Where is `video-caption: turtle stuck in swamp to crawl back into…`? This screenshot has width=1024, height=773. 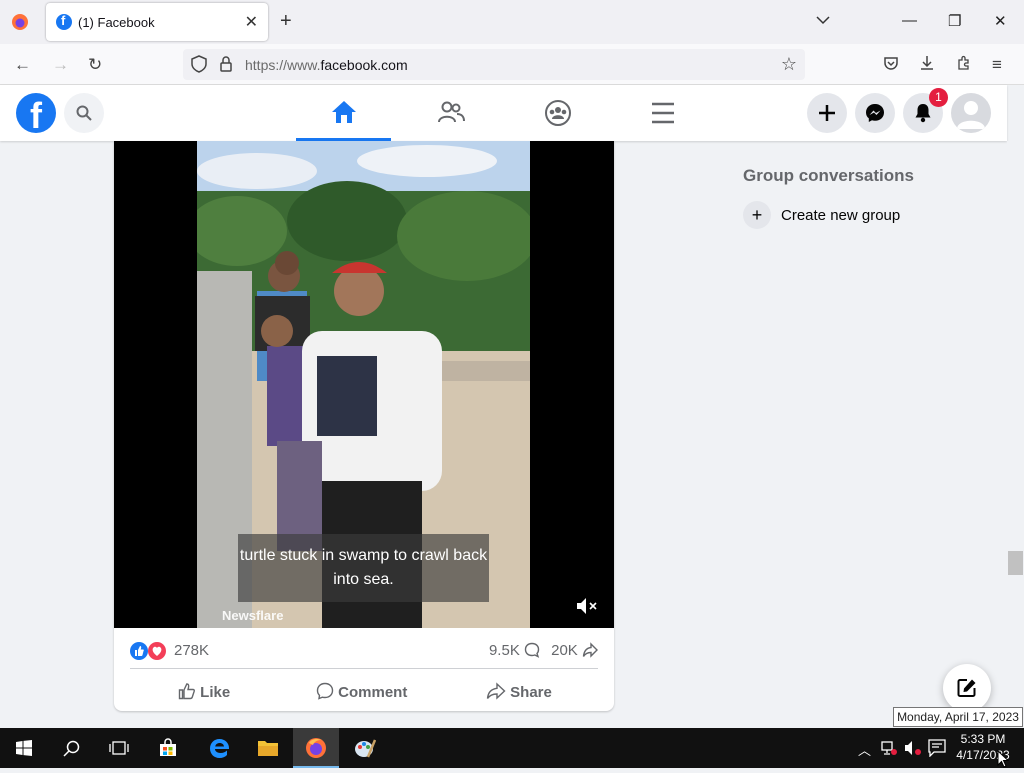
video-caption: turtle stuck in swamp to crawl back into… is located at coordinates (363, 568).